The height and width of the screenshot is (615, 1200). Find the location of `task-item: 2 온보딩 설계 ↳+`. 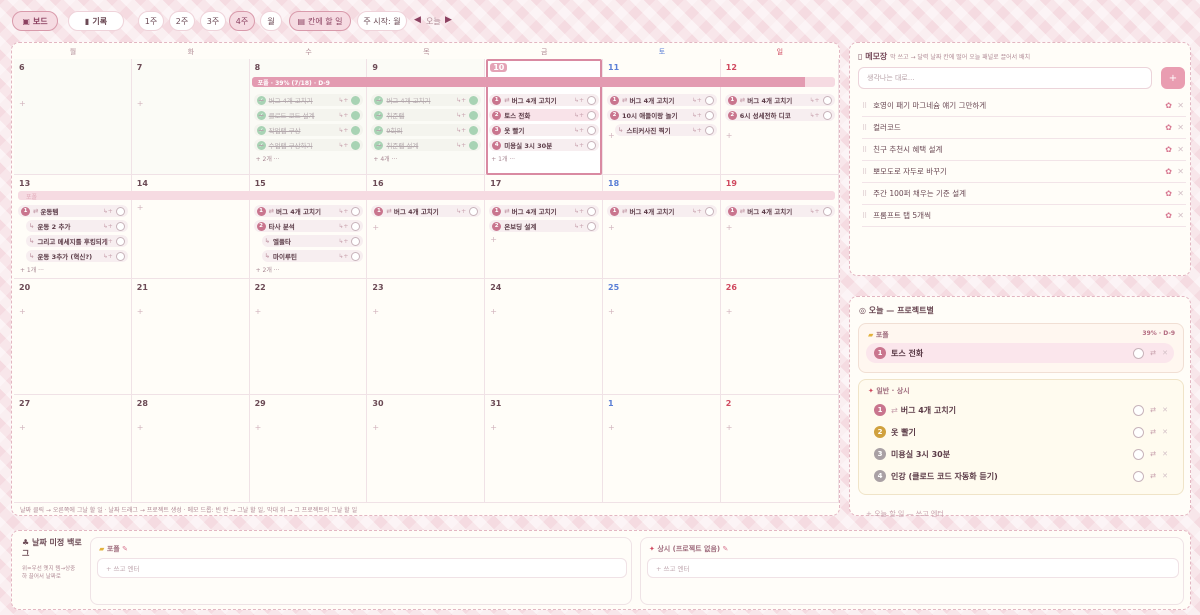

task-item: 2 온보딩 설계 ↳+ is located at coordinates (544, 226).